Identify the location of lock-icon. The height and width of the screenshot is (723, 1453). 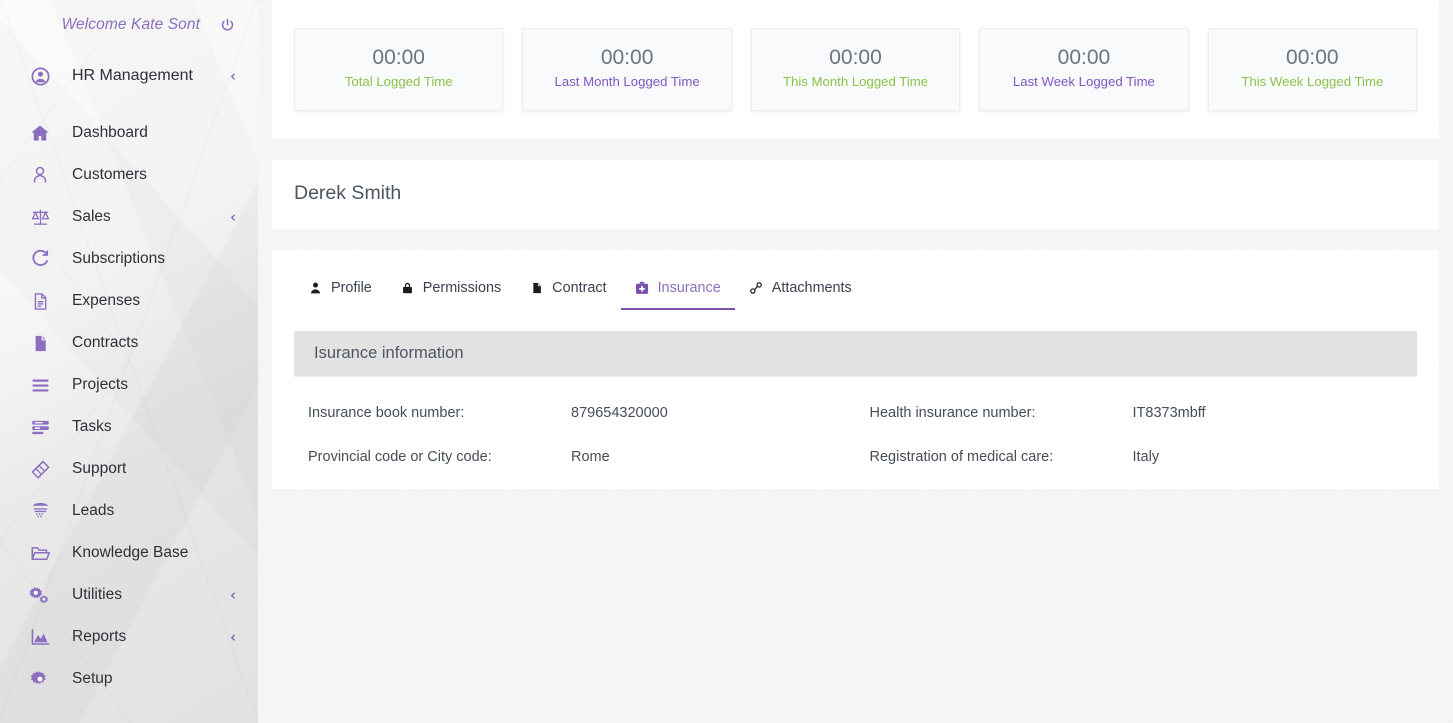
(407, 287).